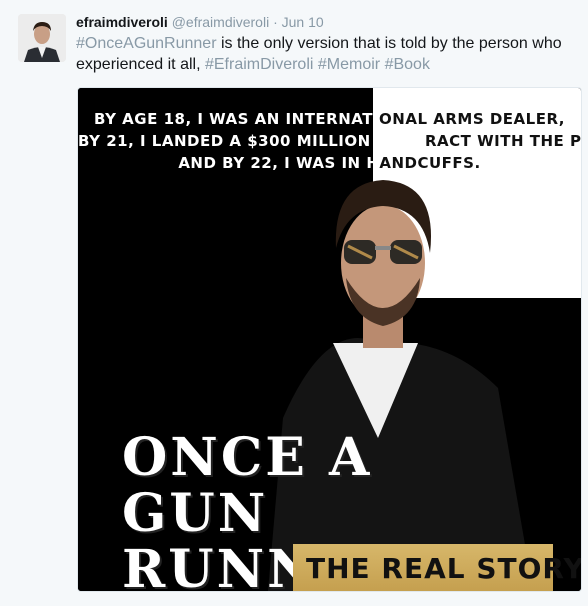 This screenshot has height=606, width=588. Describe the element at coordinates (42, 38) in the screenshot. I see `avatar` at that location.